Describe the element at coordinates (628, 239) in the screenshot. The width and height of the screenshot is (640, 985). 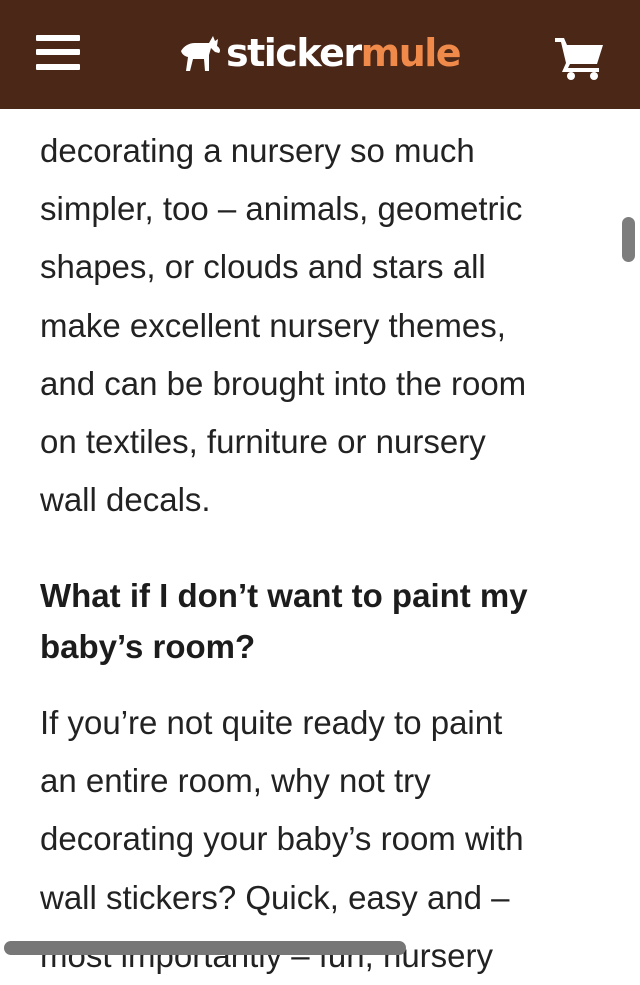
I see `vertical-scrollbar-thumb` at that location.